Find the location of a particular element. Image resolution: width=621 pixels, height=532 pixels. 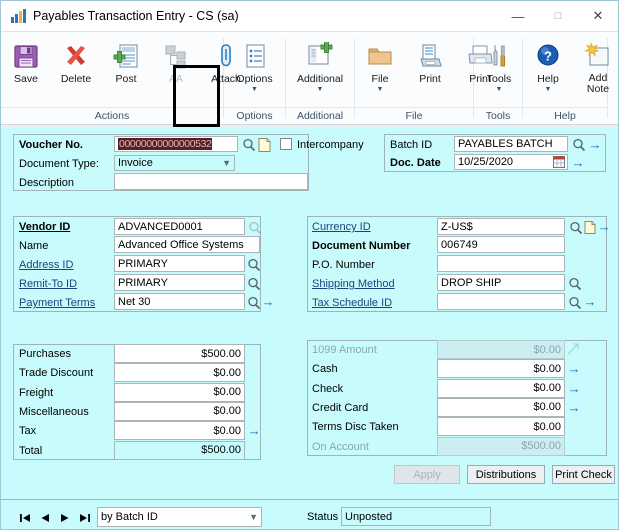

shipping-method-lookup-icon is located at coordinates (574, 283).